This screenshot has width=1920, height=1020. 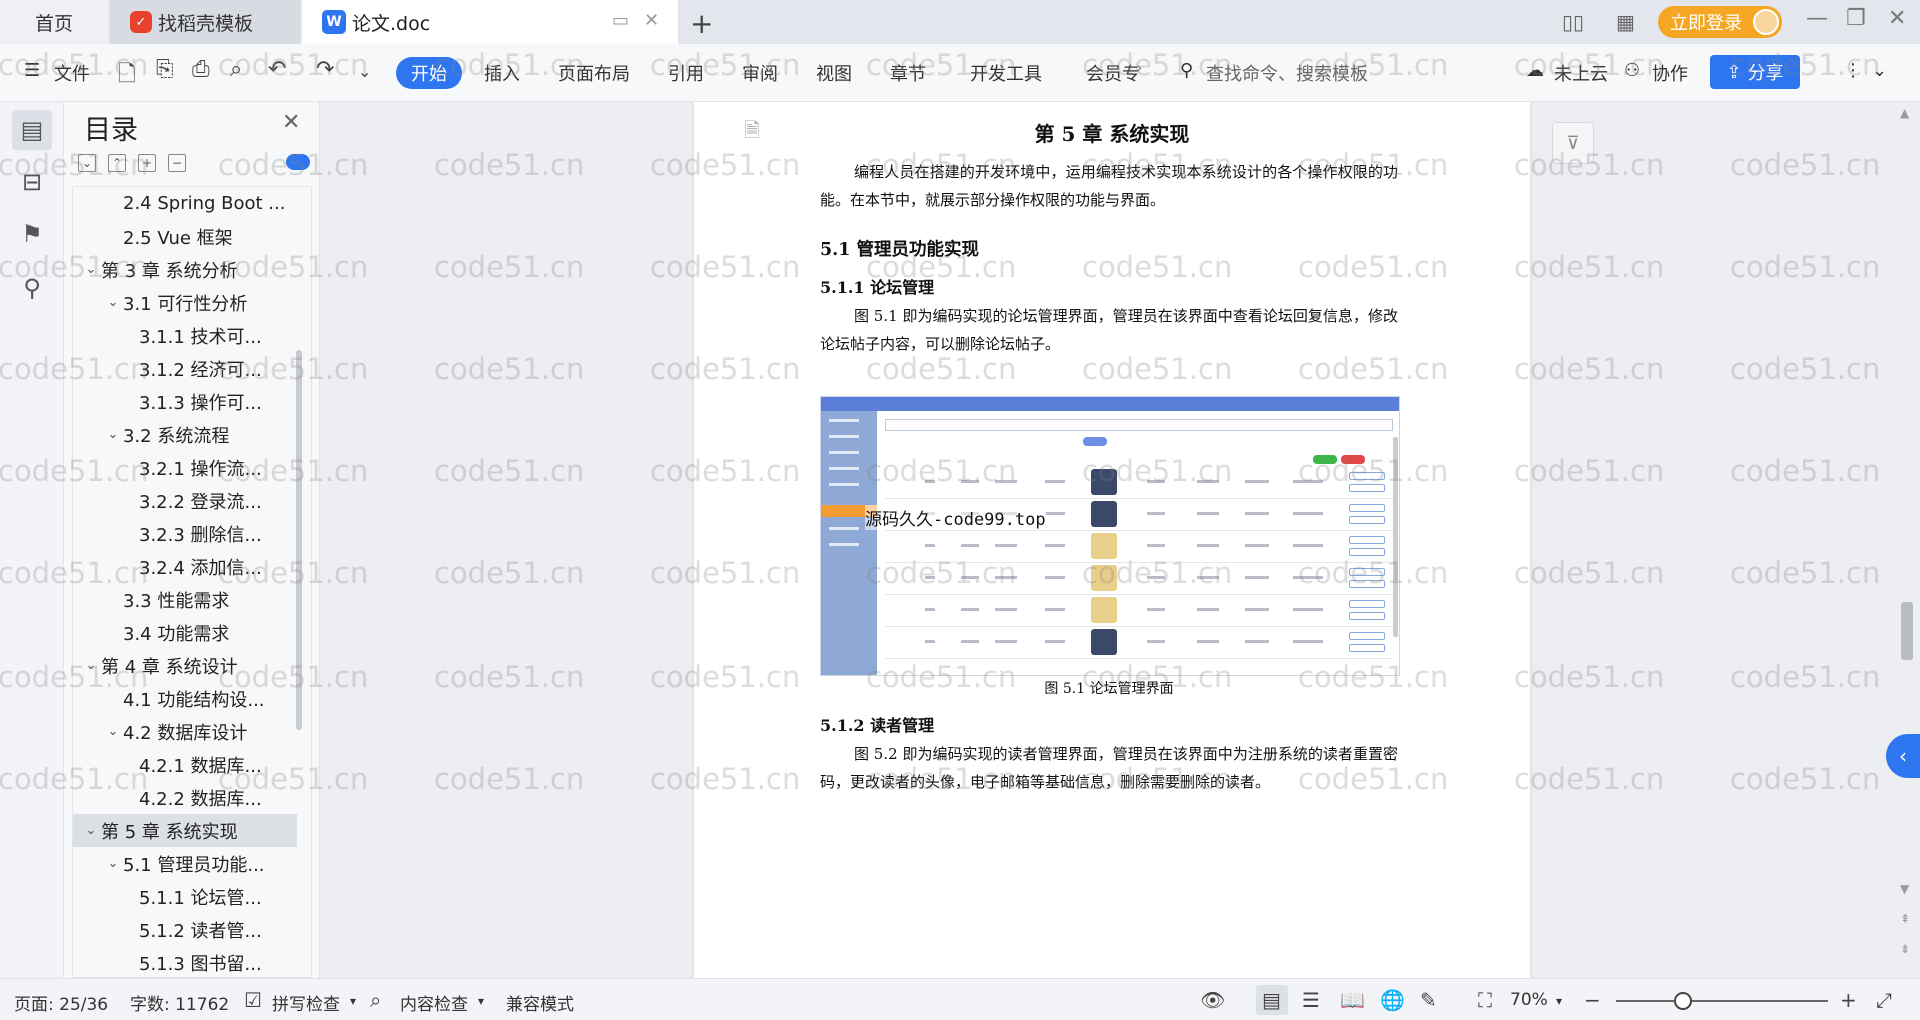 I want to click on next-page-icon: ⇟, so click(x=1905, y=949).